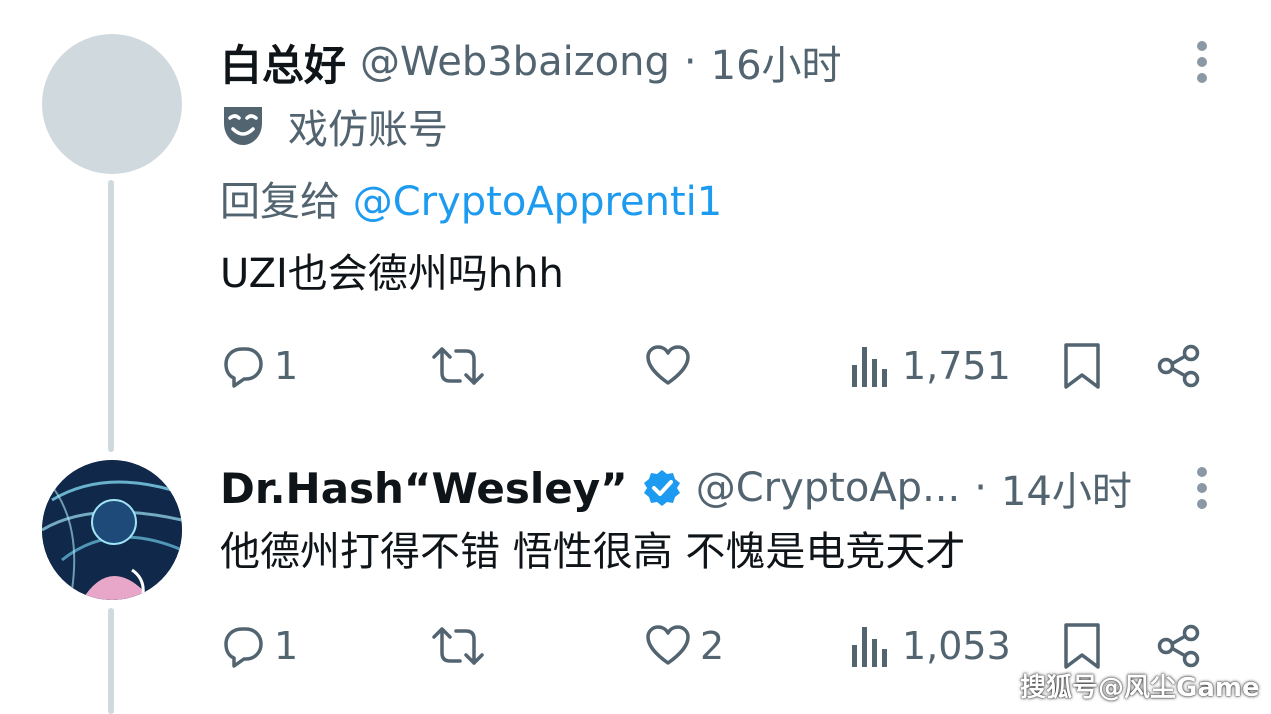  I want to click on thread-line-top, so click(111, 316).